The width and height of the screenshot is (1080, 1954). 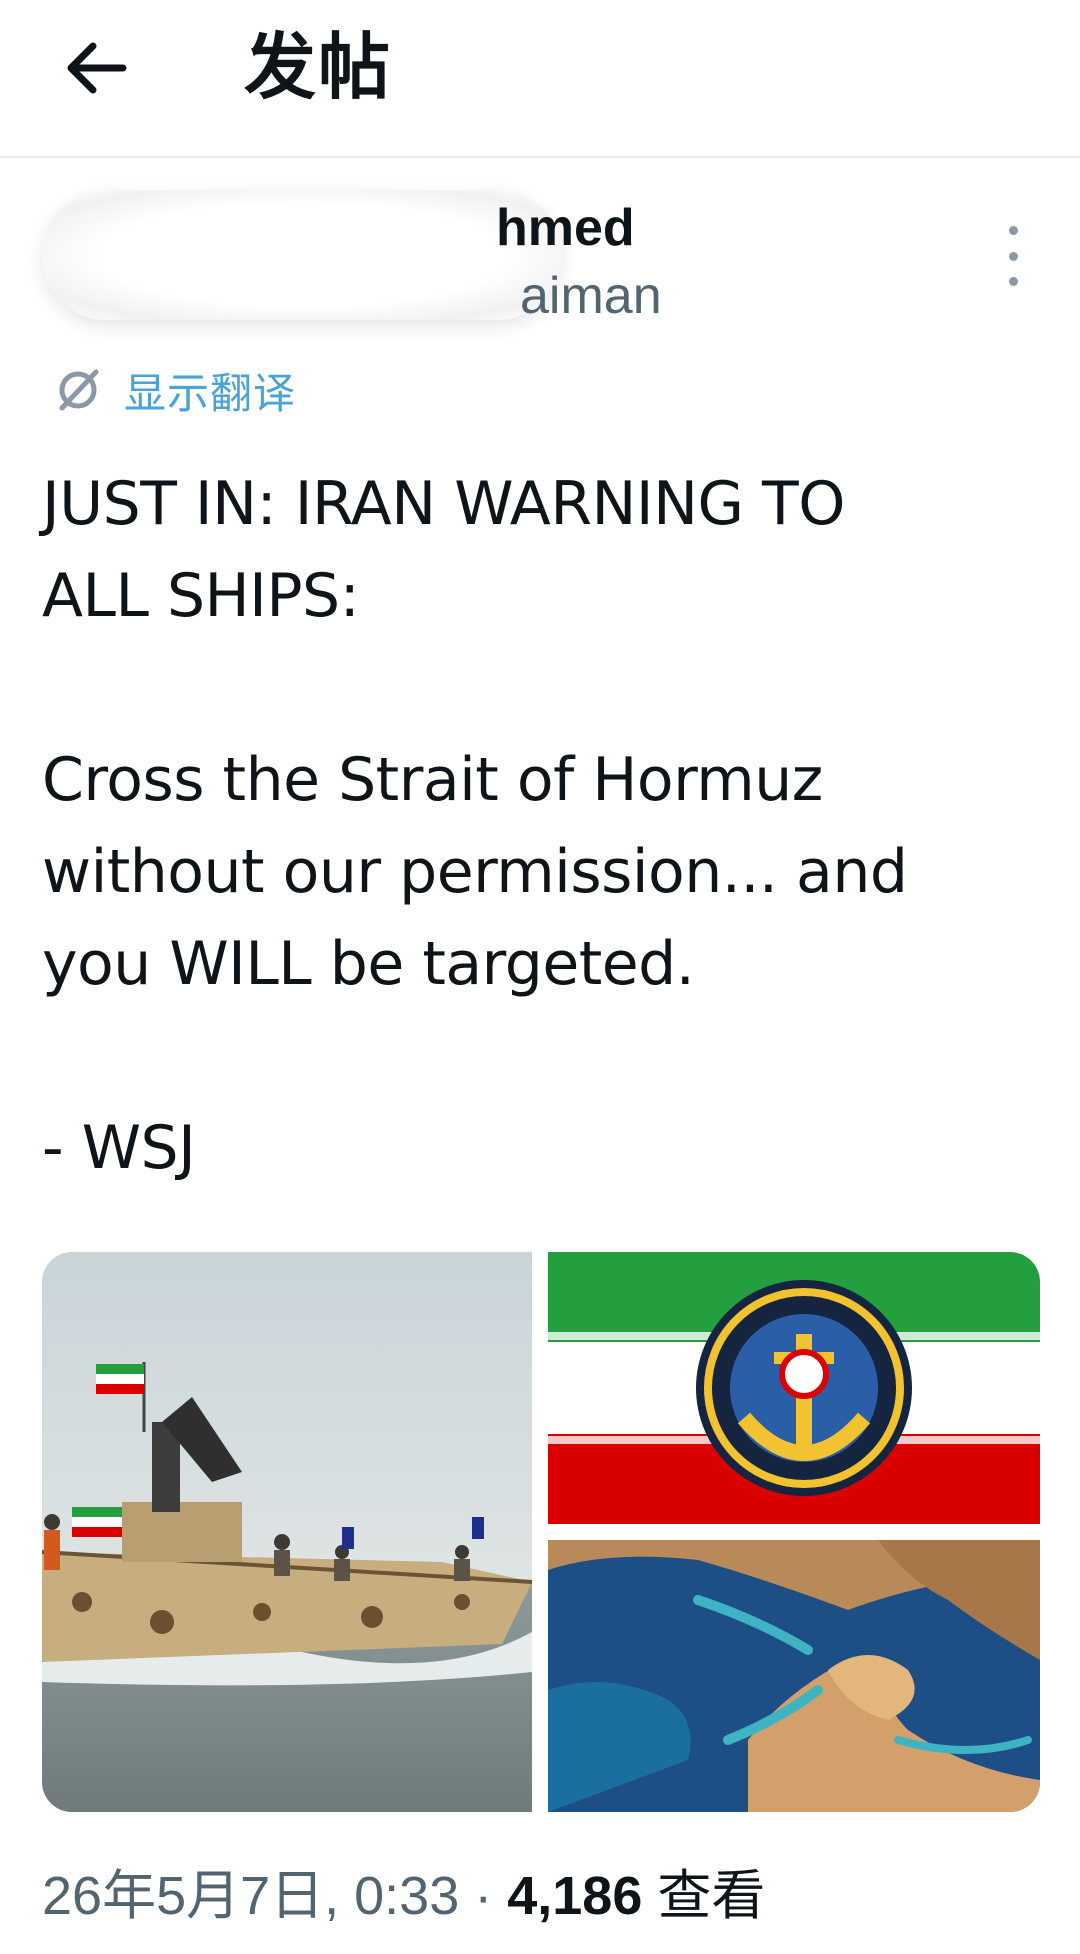 I want to click on views-count: 4,186, so click(x=575, y=1896).